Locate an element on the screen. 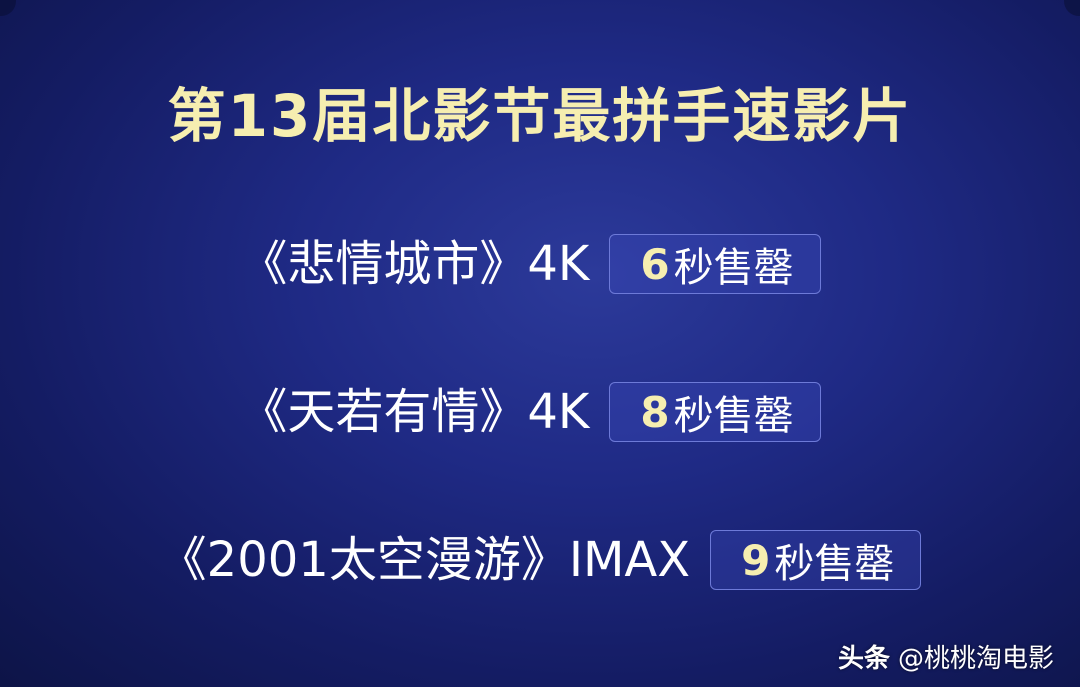 The width and height of the screenshot is (1080, 687). sellout-seconds: 8 is located at coordinates (655, 412).